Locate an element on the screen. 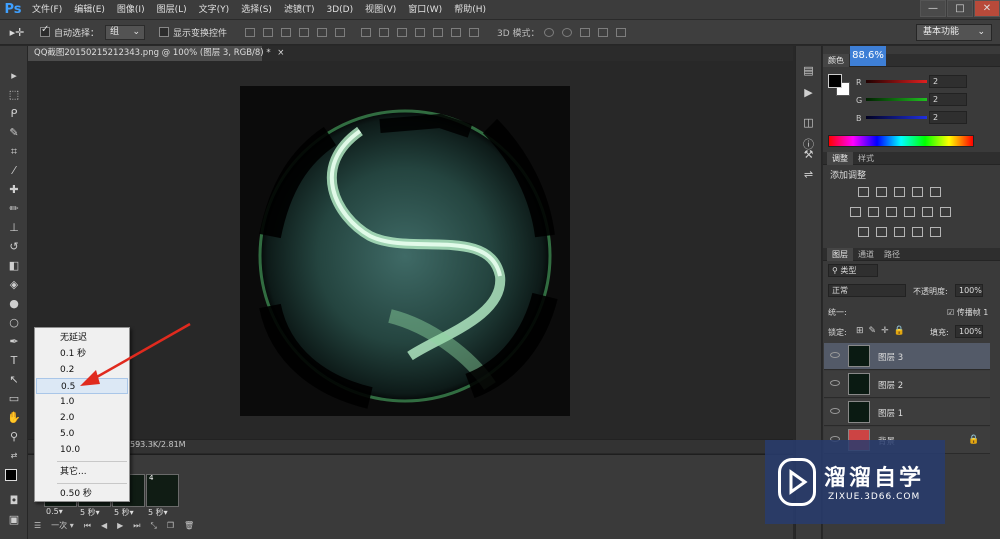 Image resolution: width=1000 pixels, height=539 pixels. 3d-roll-icon is located at coordinates (566, 32).